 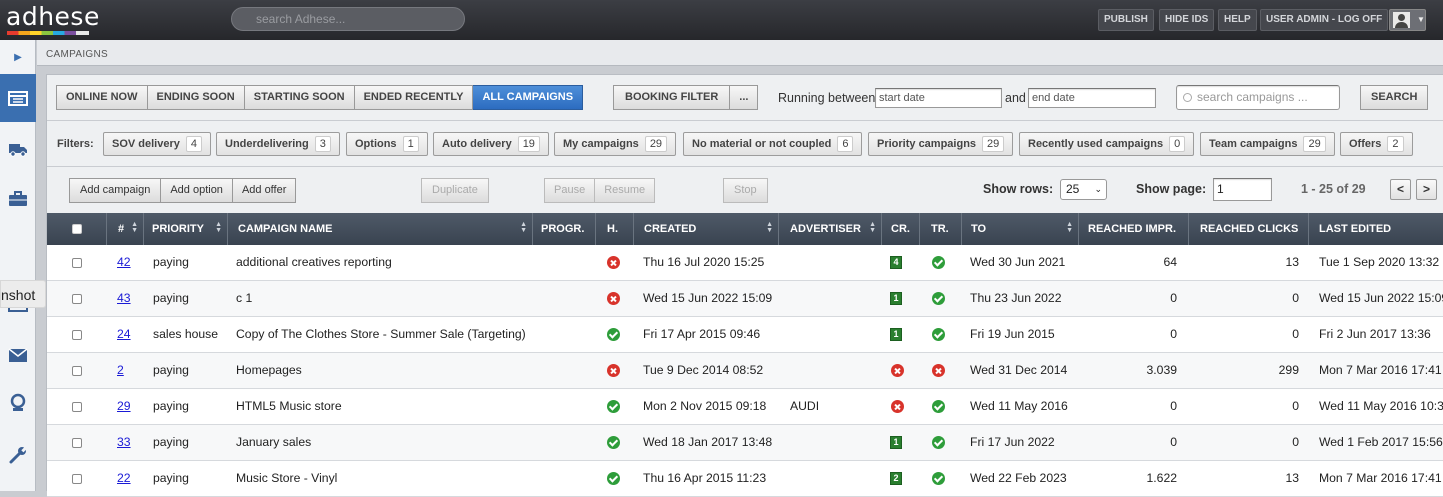 I want to click on creatives-count-badge: 4, so click(x=896, y=262).